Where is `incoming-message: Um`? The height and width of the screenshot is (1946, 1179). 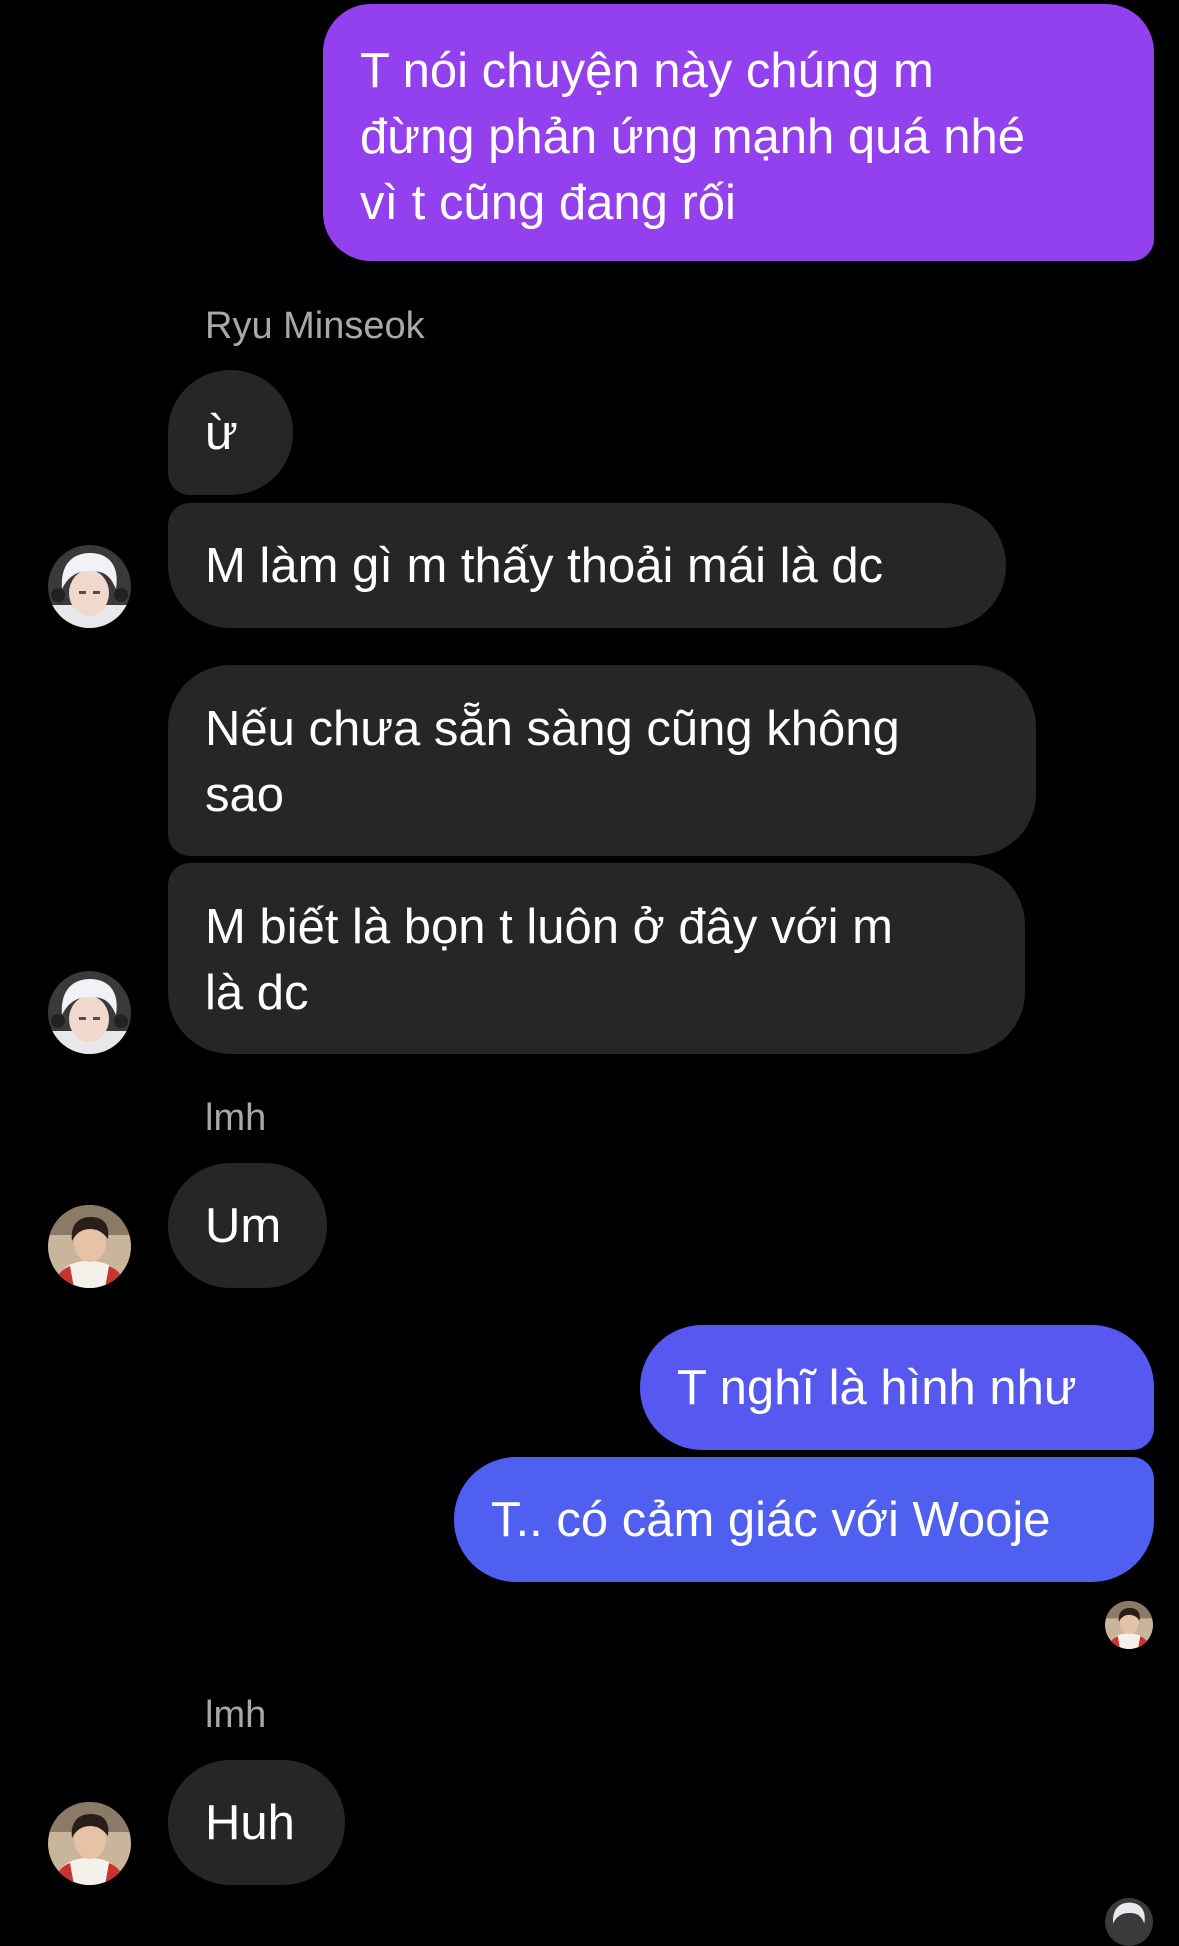 incoming-message: Um is located at coordinates (247, 1225).